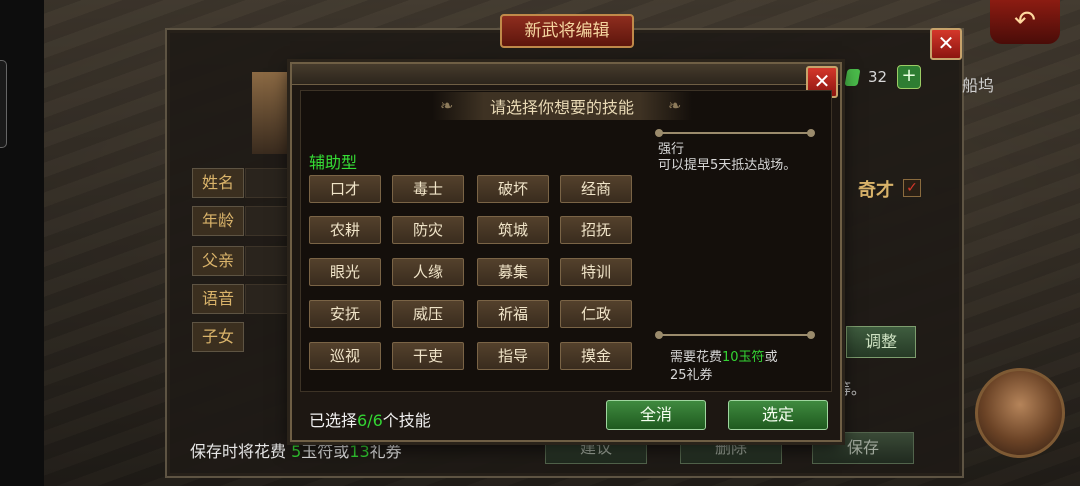  What do you see at coordinates (218, 299) in the screenshot?
I see `field-label-voice: 语音` at bounding box center [218, 299].